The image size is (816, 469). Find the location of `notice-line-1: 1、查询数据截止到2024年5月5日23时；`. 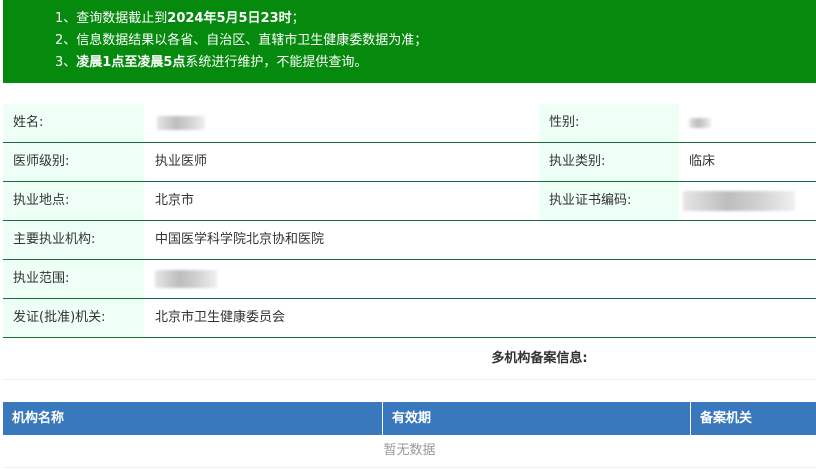

notice-line-1: 1、查询数据截止到2024年5月5日23时； is located at coordinates (435, 19).